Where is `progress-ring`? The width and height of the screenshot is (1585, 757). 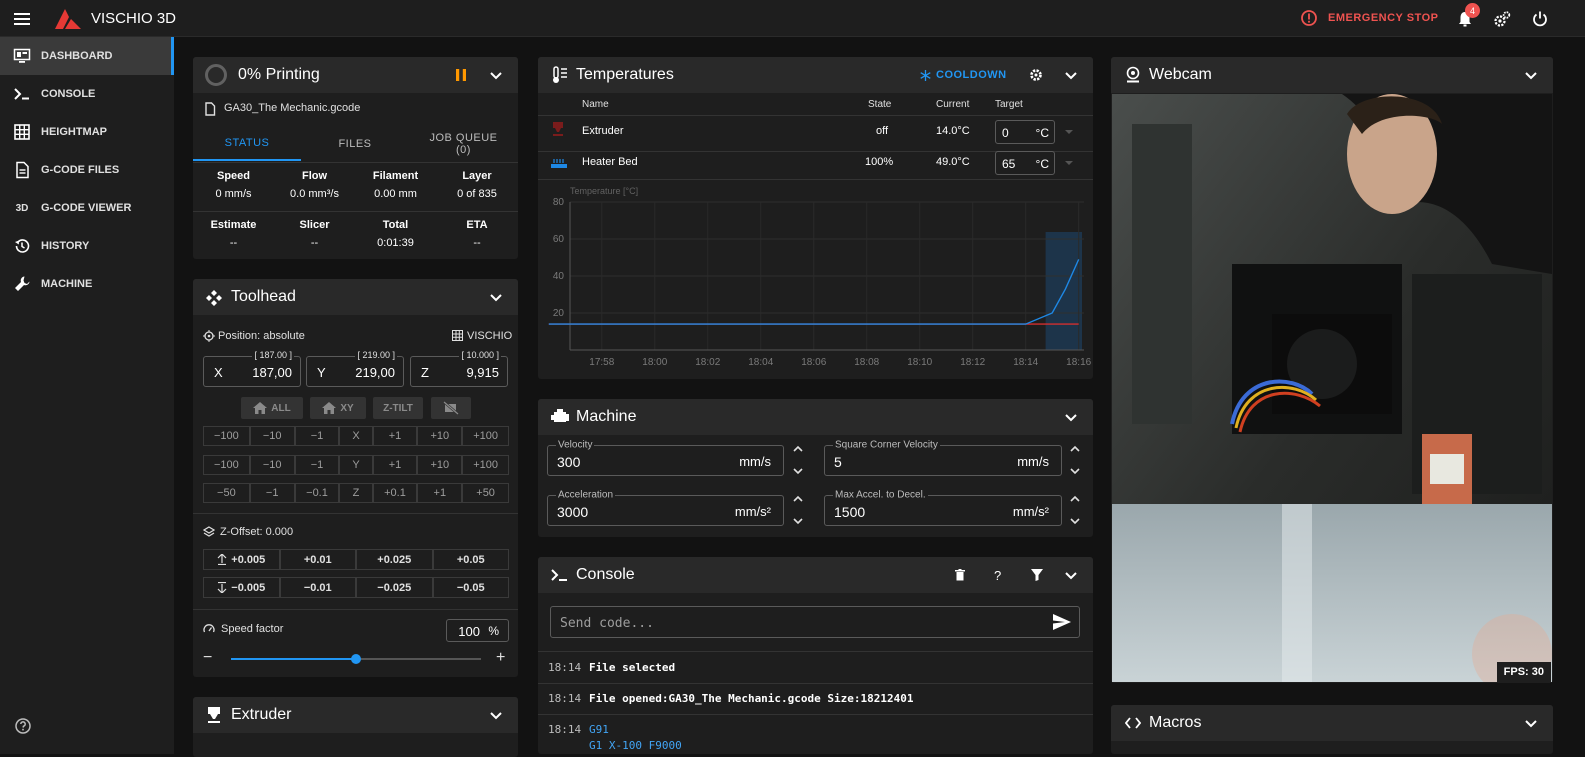 progress-ring is located at coordinates (216, 75).